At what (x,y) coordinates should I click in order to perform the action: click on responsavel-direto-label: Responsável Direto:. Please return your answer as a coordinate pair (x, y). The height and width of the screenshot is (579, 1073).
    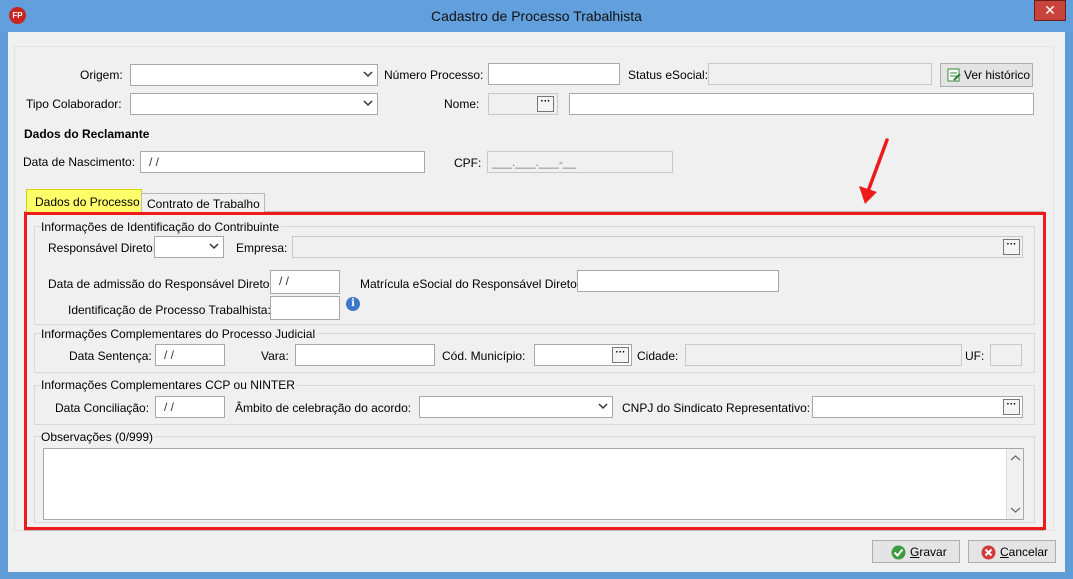
    Looking at the image, I should click on (102, 248).